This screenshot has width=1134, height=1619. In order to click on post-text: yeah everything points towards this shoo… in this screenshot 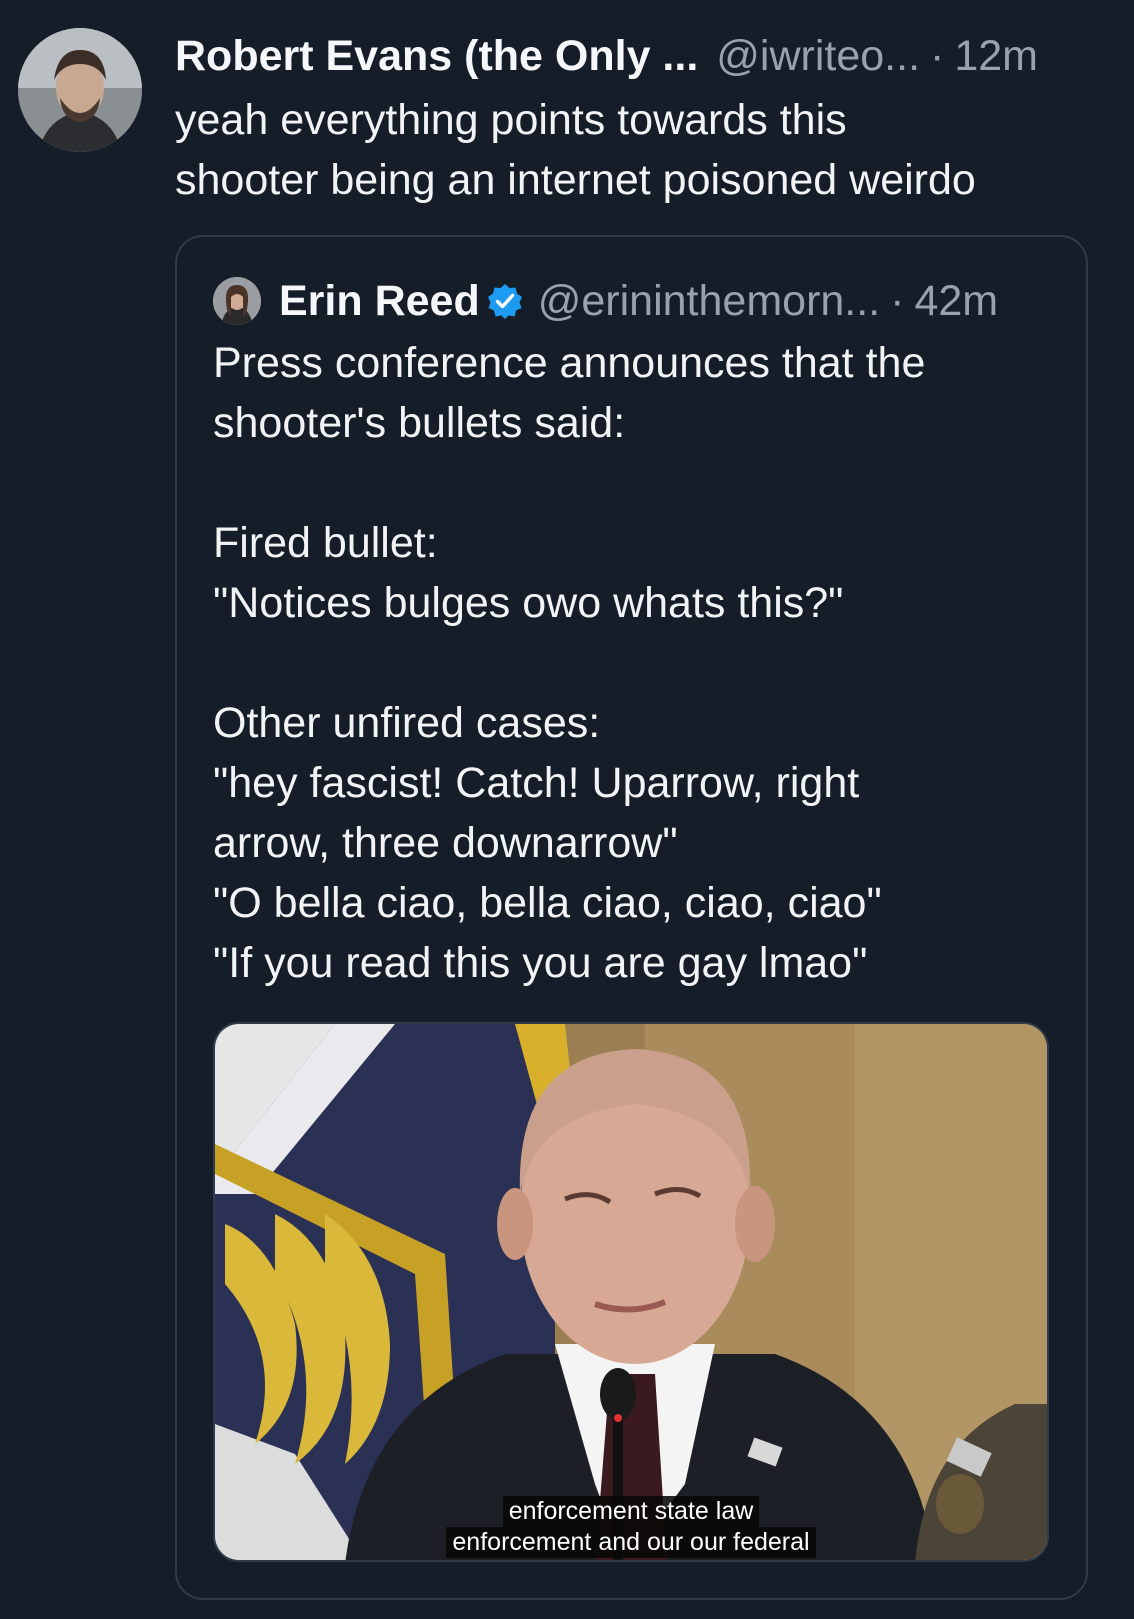, I will do `click(635, 150)`.